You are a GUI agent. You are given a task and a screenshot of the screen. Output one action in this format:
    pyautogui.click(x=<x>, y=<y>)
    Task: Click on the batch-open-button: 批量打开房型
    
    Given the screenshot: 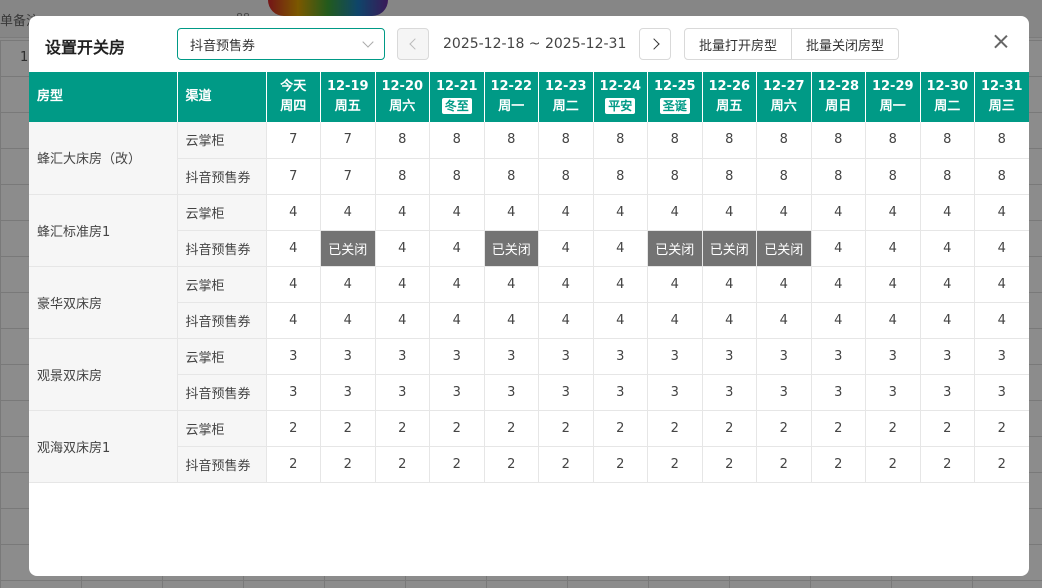 What is the action you would take?
    pyautogui.click(x=738, y=44)
    